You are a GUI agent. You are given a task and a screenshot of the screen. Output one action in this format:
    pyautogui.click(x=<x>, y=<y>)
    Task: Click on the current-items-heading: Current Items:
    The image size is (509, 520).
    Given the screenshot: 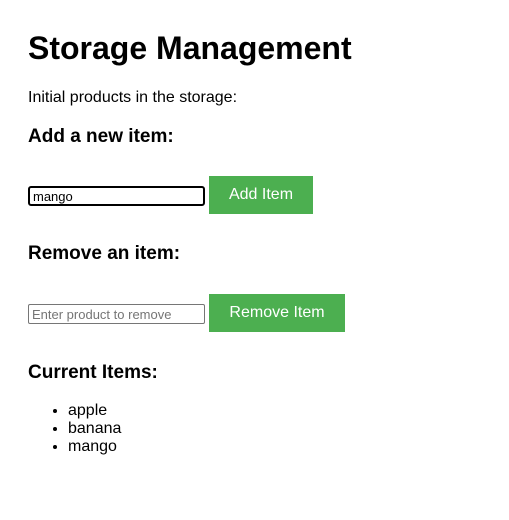 What is the action you would take?
    pyautogui.click(x=93, y=372)
    